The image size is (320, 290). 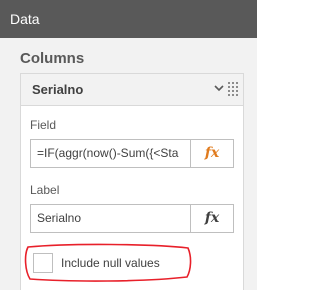 What do you see at coordinates (45, 190) in the screenshot?
I see `label-label: Label` at bounding box center [45, 190].